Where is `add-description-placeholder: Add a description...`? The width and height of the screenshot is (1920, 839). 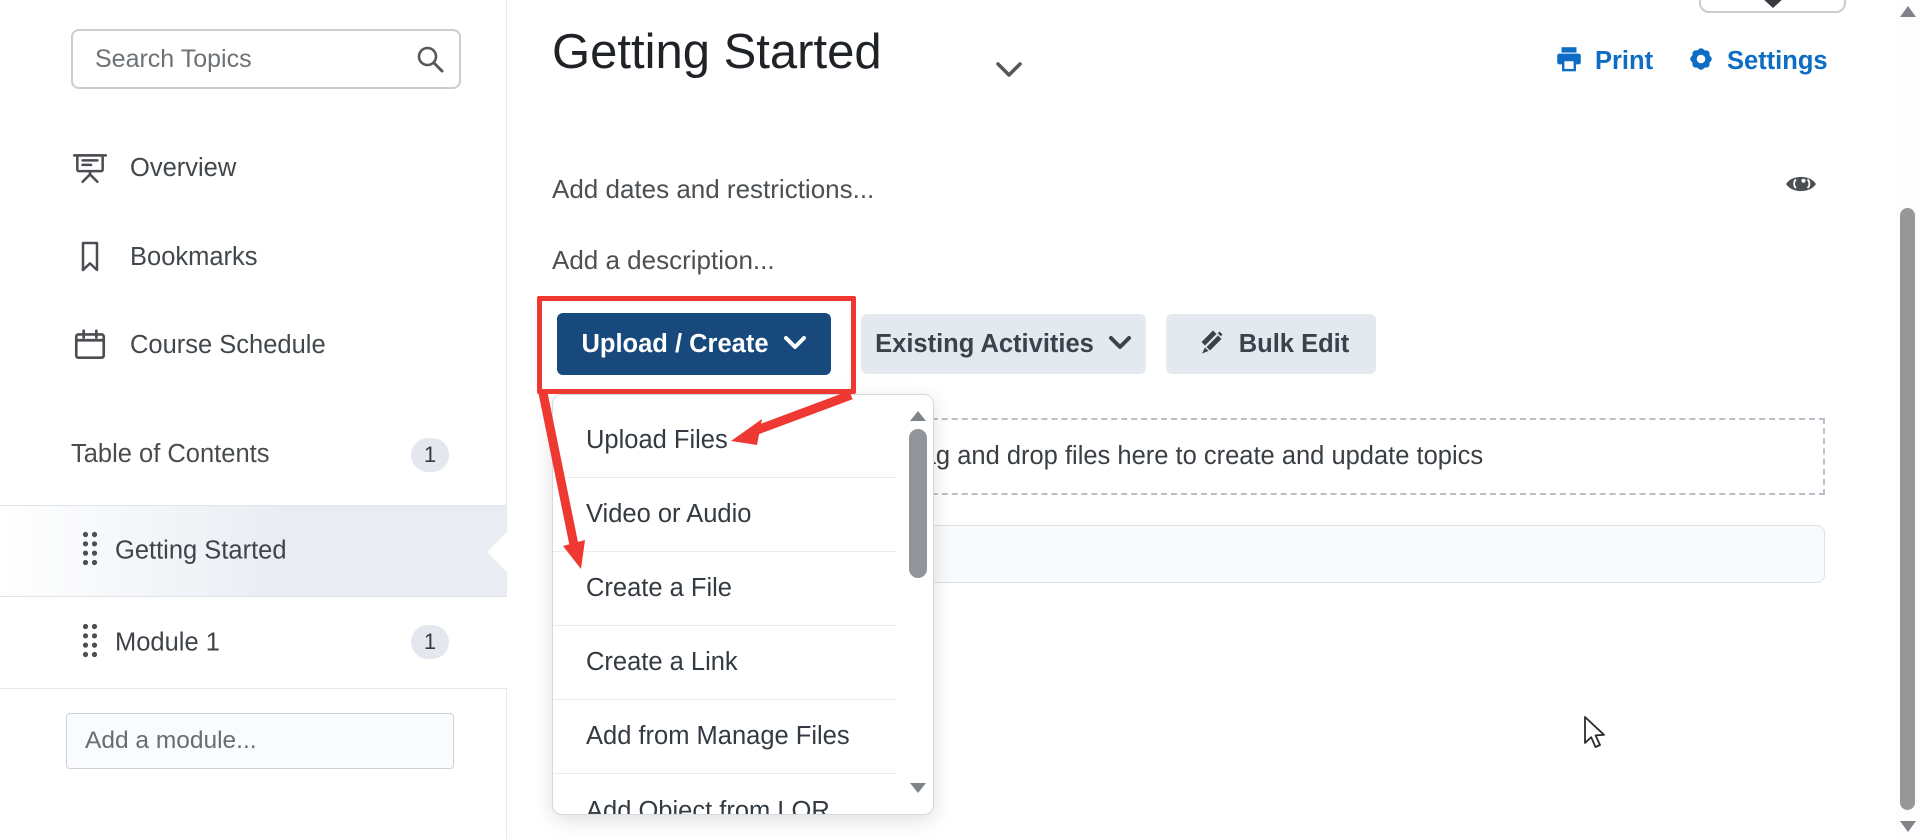
add-description-placeholder: Add a description... is located at coordinates (663, 260).